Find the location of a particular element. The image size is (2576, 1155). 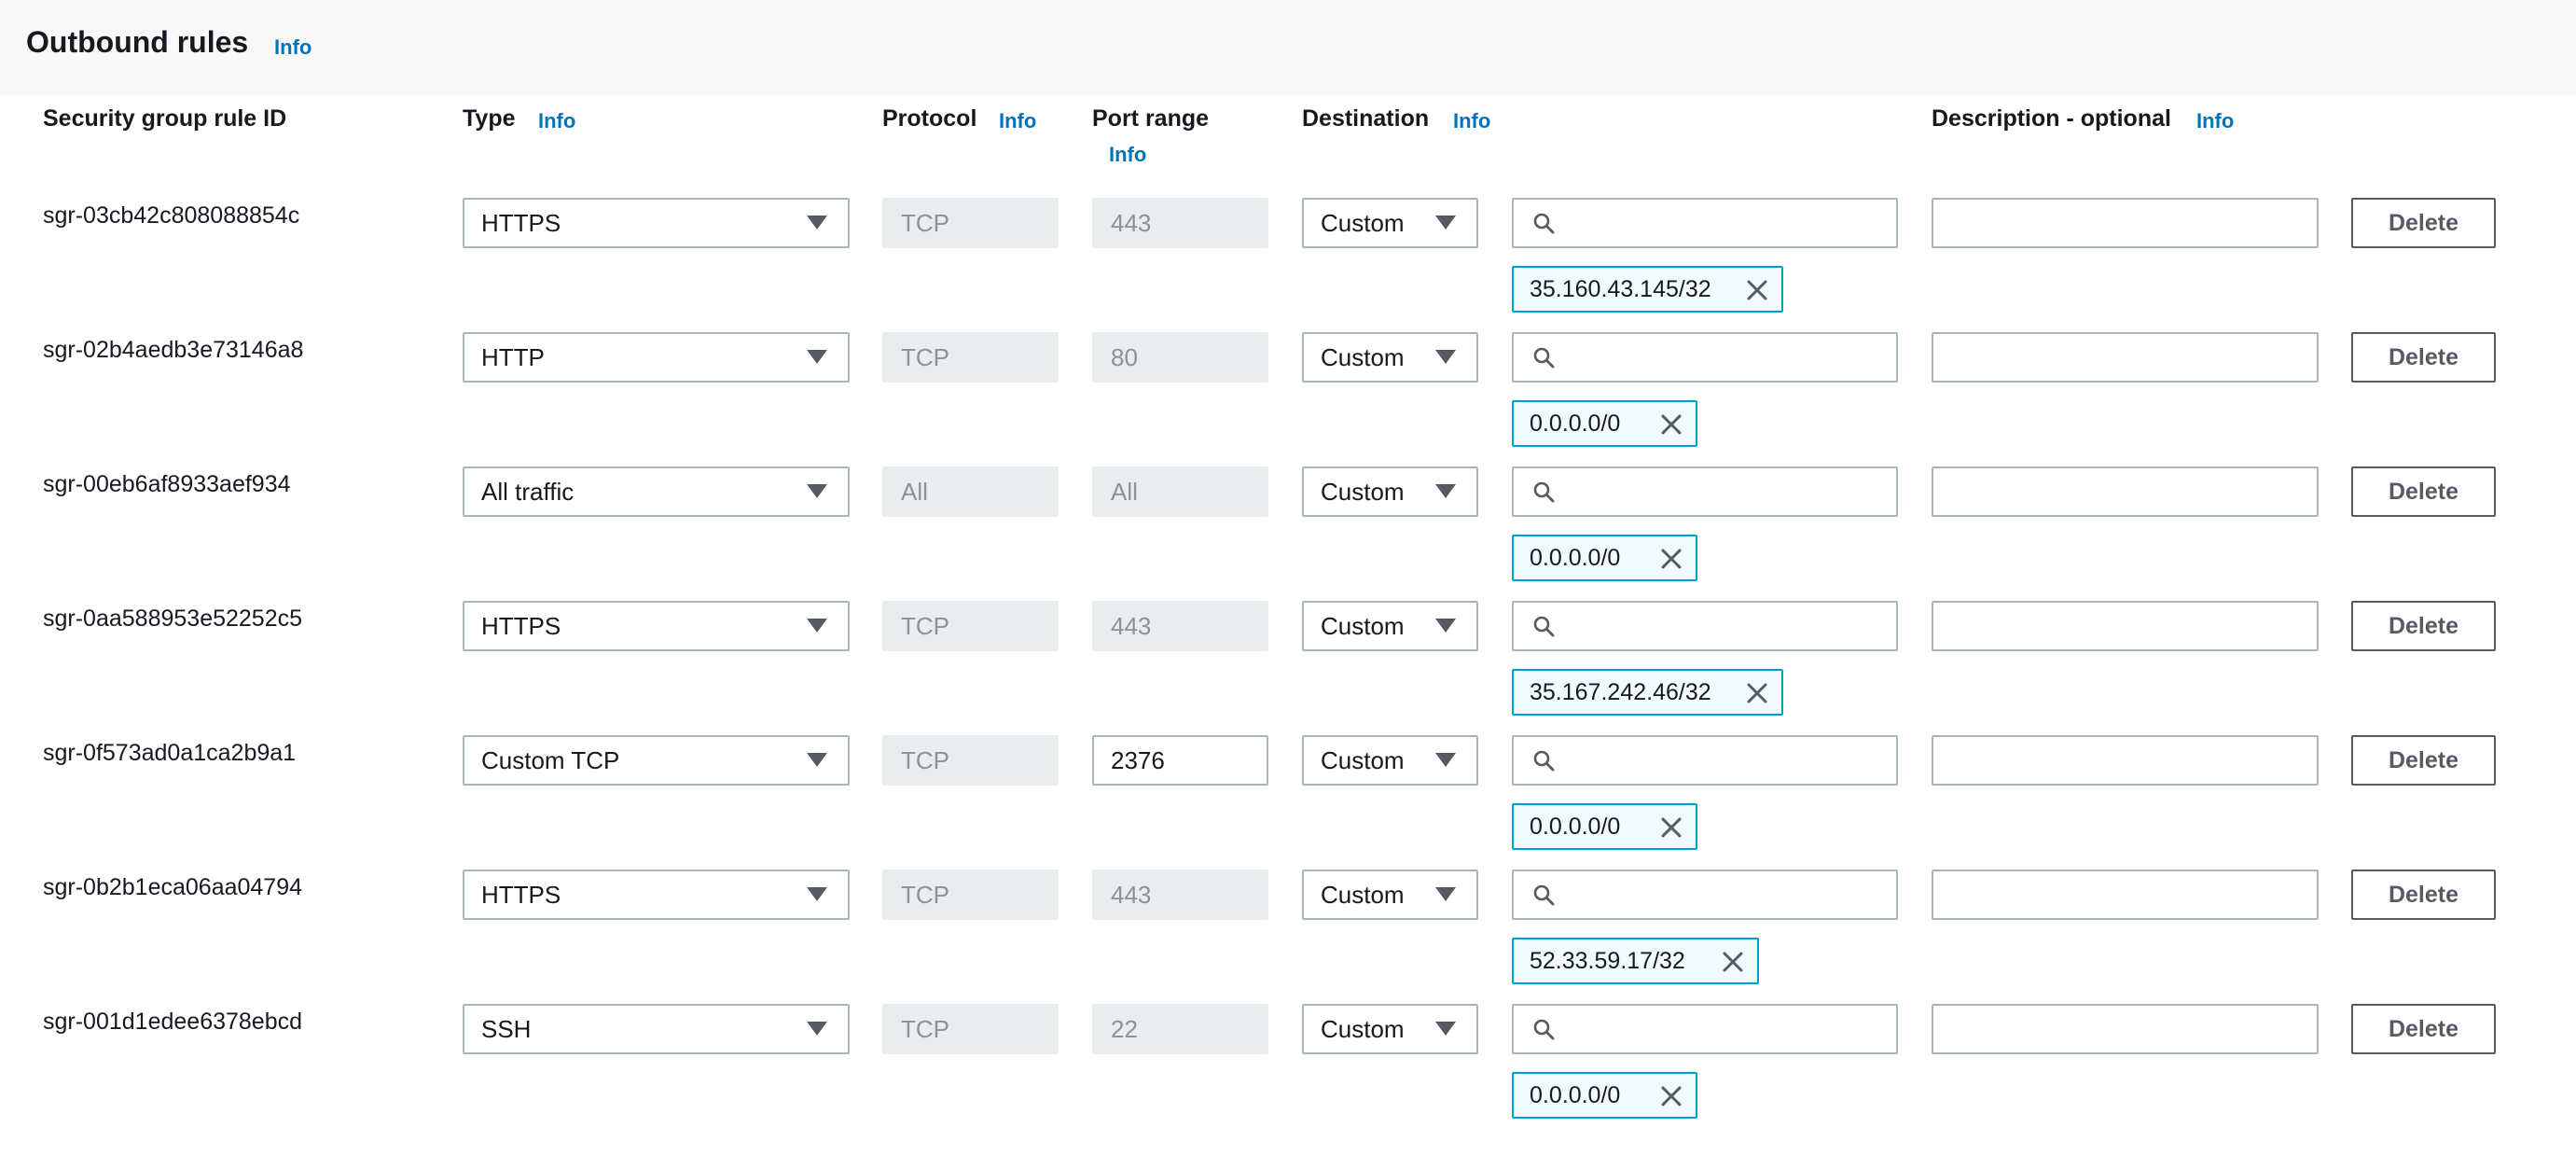

description-info-link: Info is located at coordinates (2215, 121).